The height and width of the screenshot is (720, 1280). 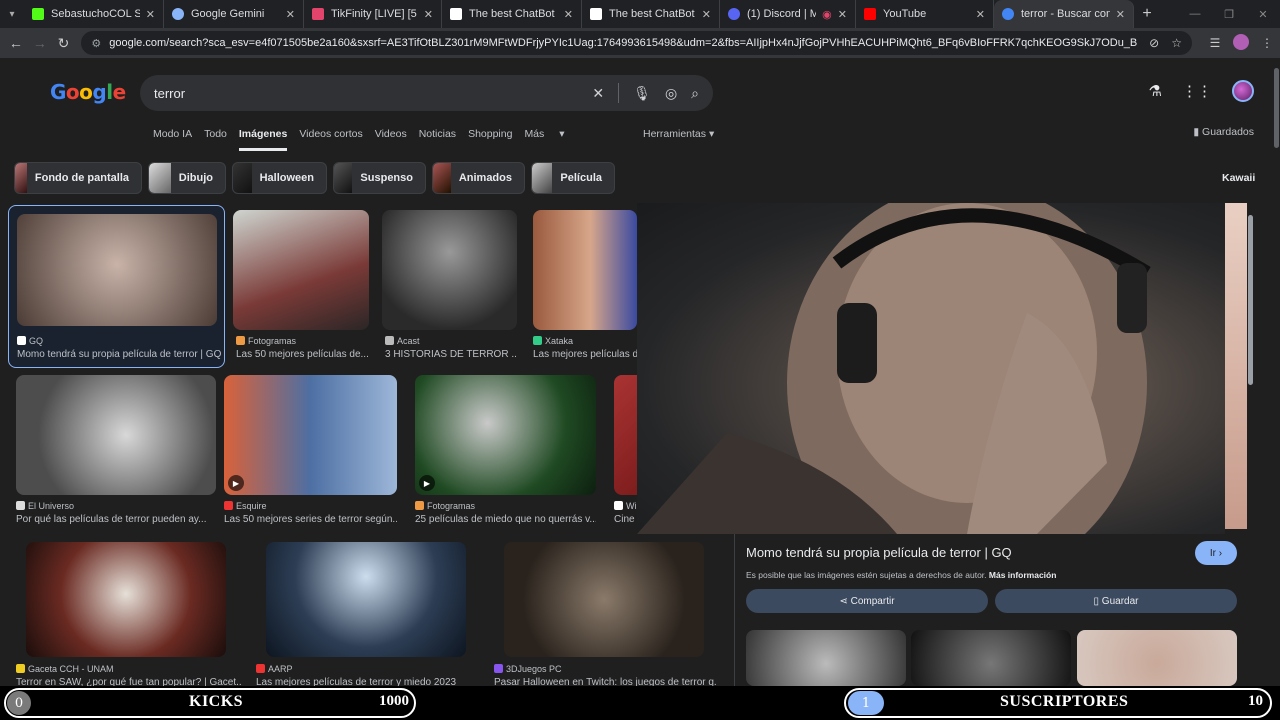 What do you see at coordinates (1263, 14) in the screenshot?
I see `close-window-icon: ✕` at bounding box center [1263, 14].